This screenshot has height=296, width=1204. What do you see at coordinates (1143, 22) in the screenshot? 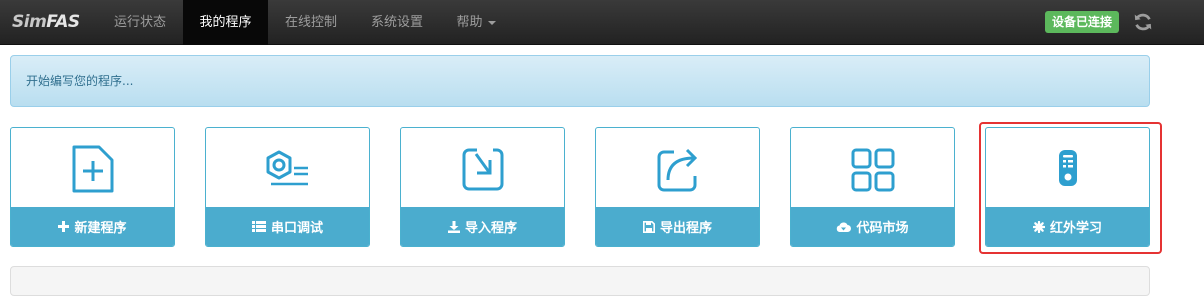
I see `refresh-icon` at bounding box center [1143, 22].